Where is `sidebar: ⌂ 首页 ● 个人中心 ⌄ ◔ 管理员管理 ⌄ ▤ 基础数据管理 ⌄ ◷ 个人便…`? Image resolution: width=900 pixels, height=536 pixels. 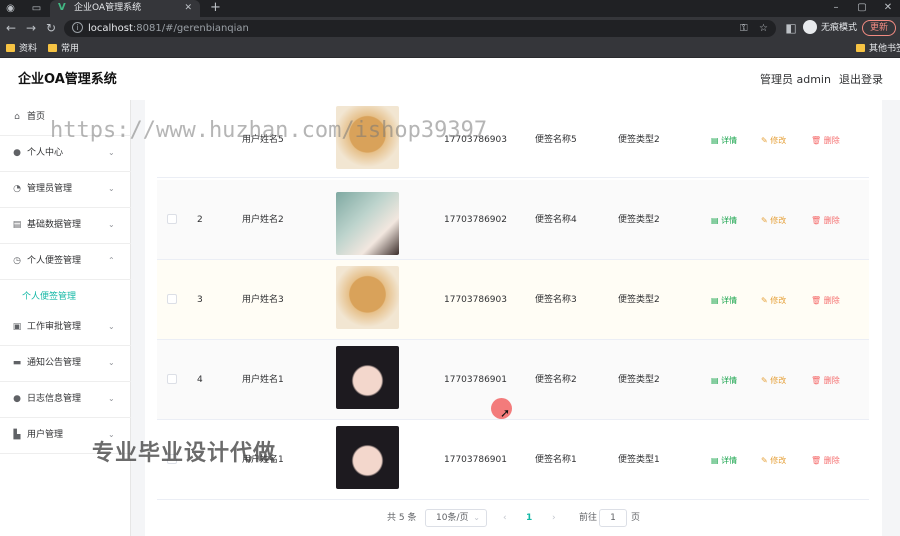 sidebar: ⌂ 首页 ● 个人中心 ⌄ ◔ 管理员管理 ⌄ ▤ 基础数据管理 ⌄ ◷ 个人便… is located at coordinates (65, 318).